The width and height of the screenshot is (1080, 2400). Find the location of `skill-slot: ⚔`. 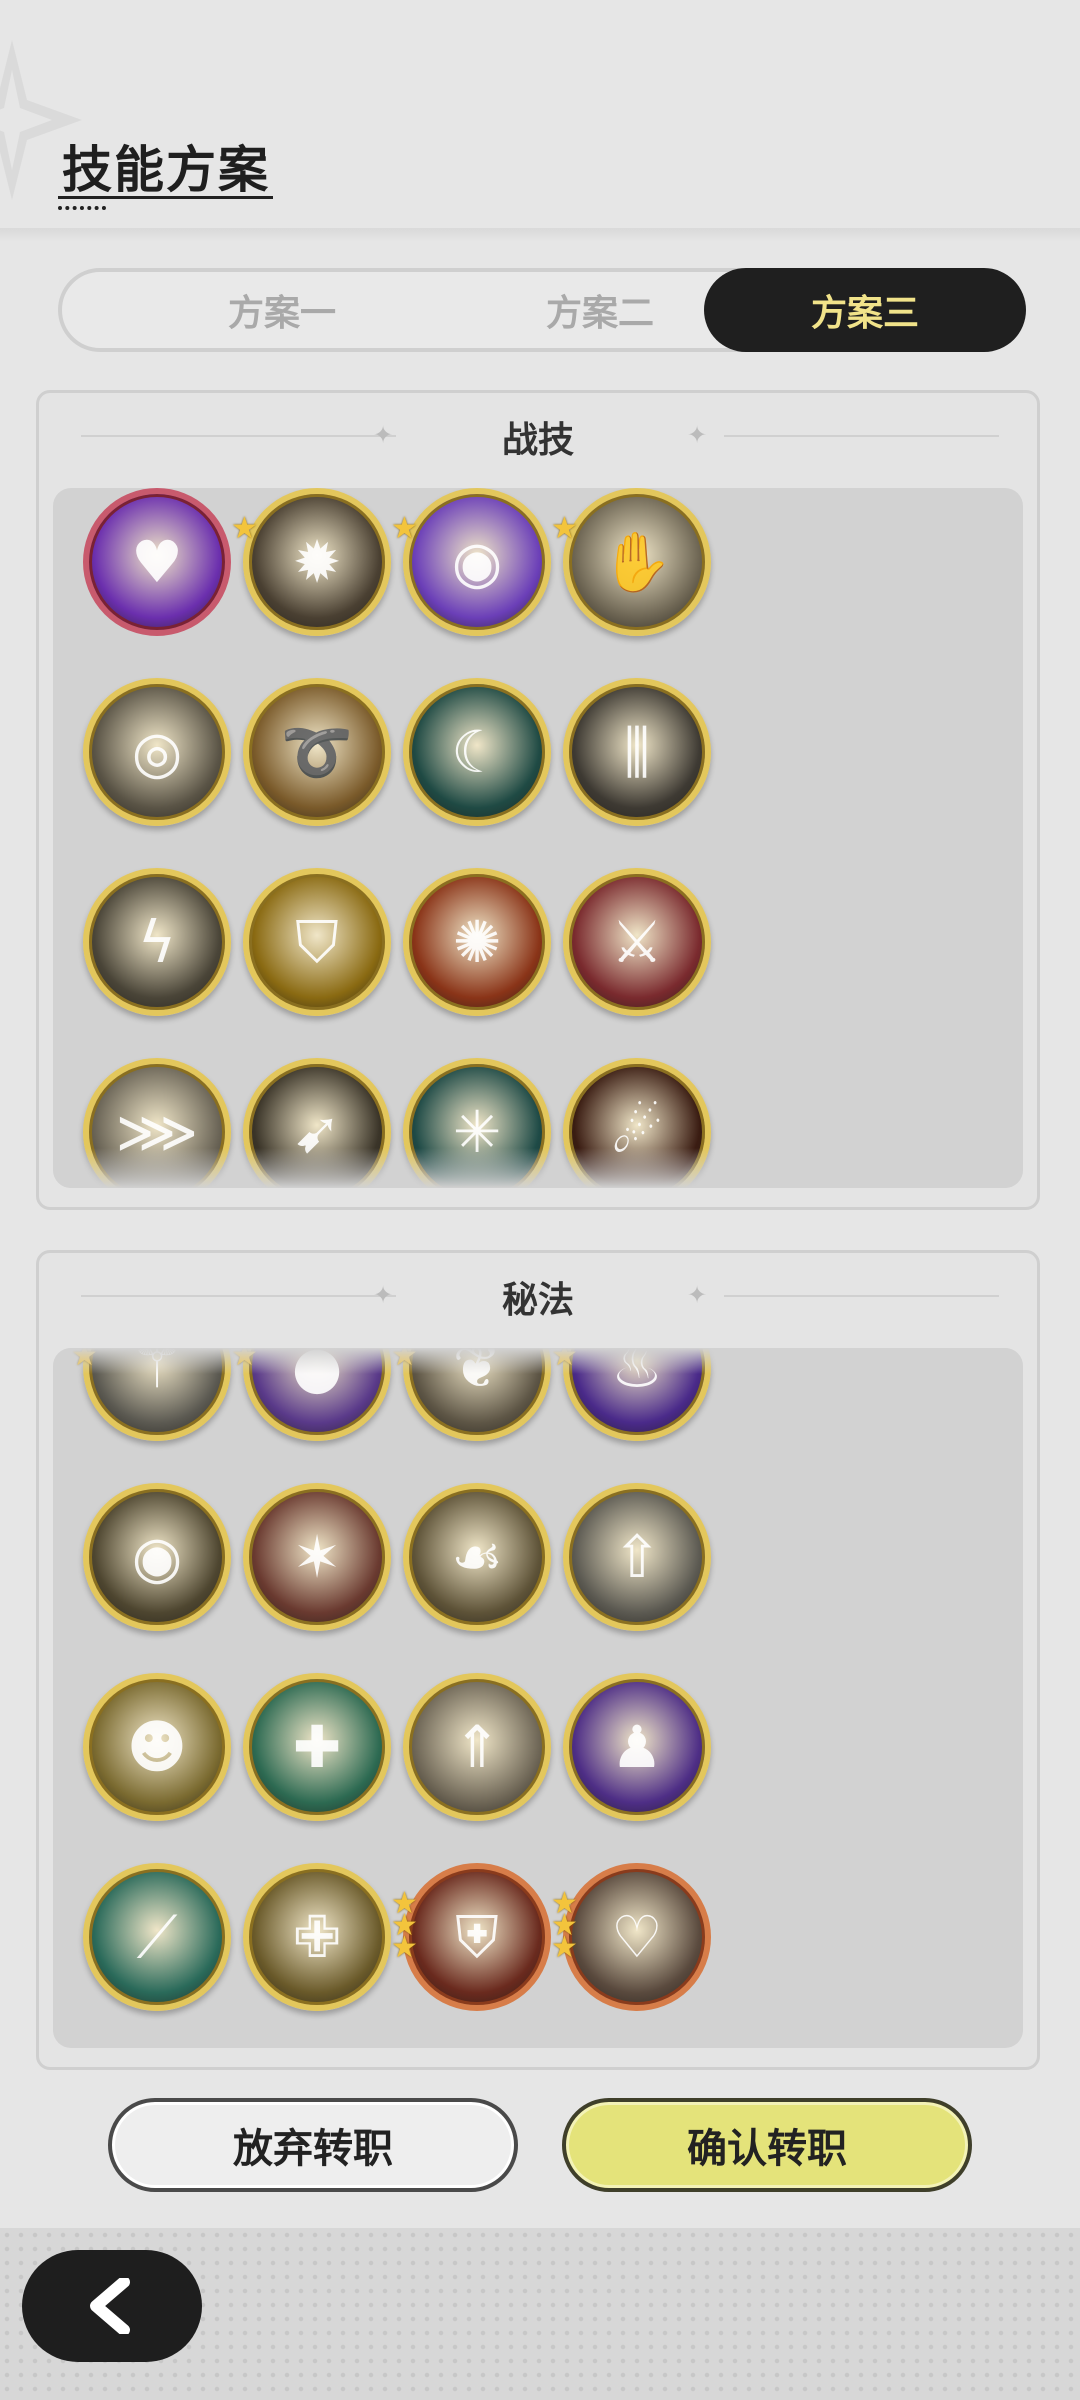

skill-slot: ⚔ is located at coordinates (637, 942).